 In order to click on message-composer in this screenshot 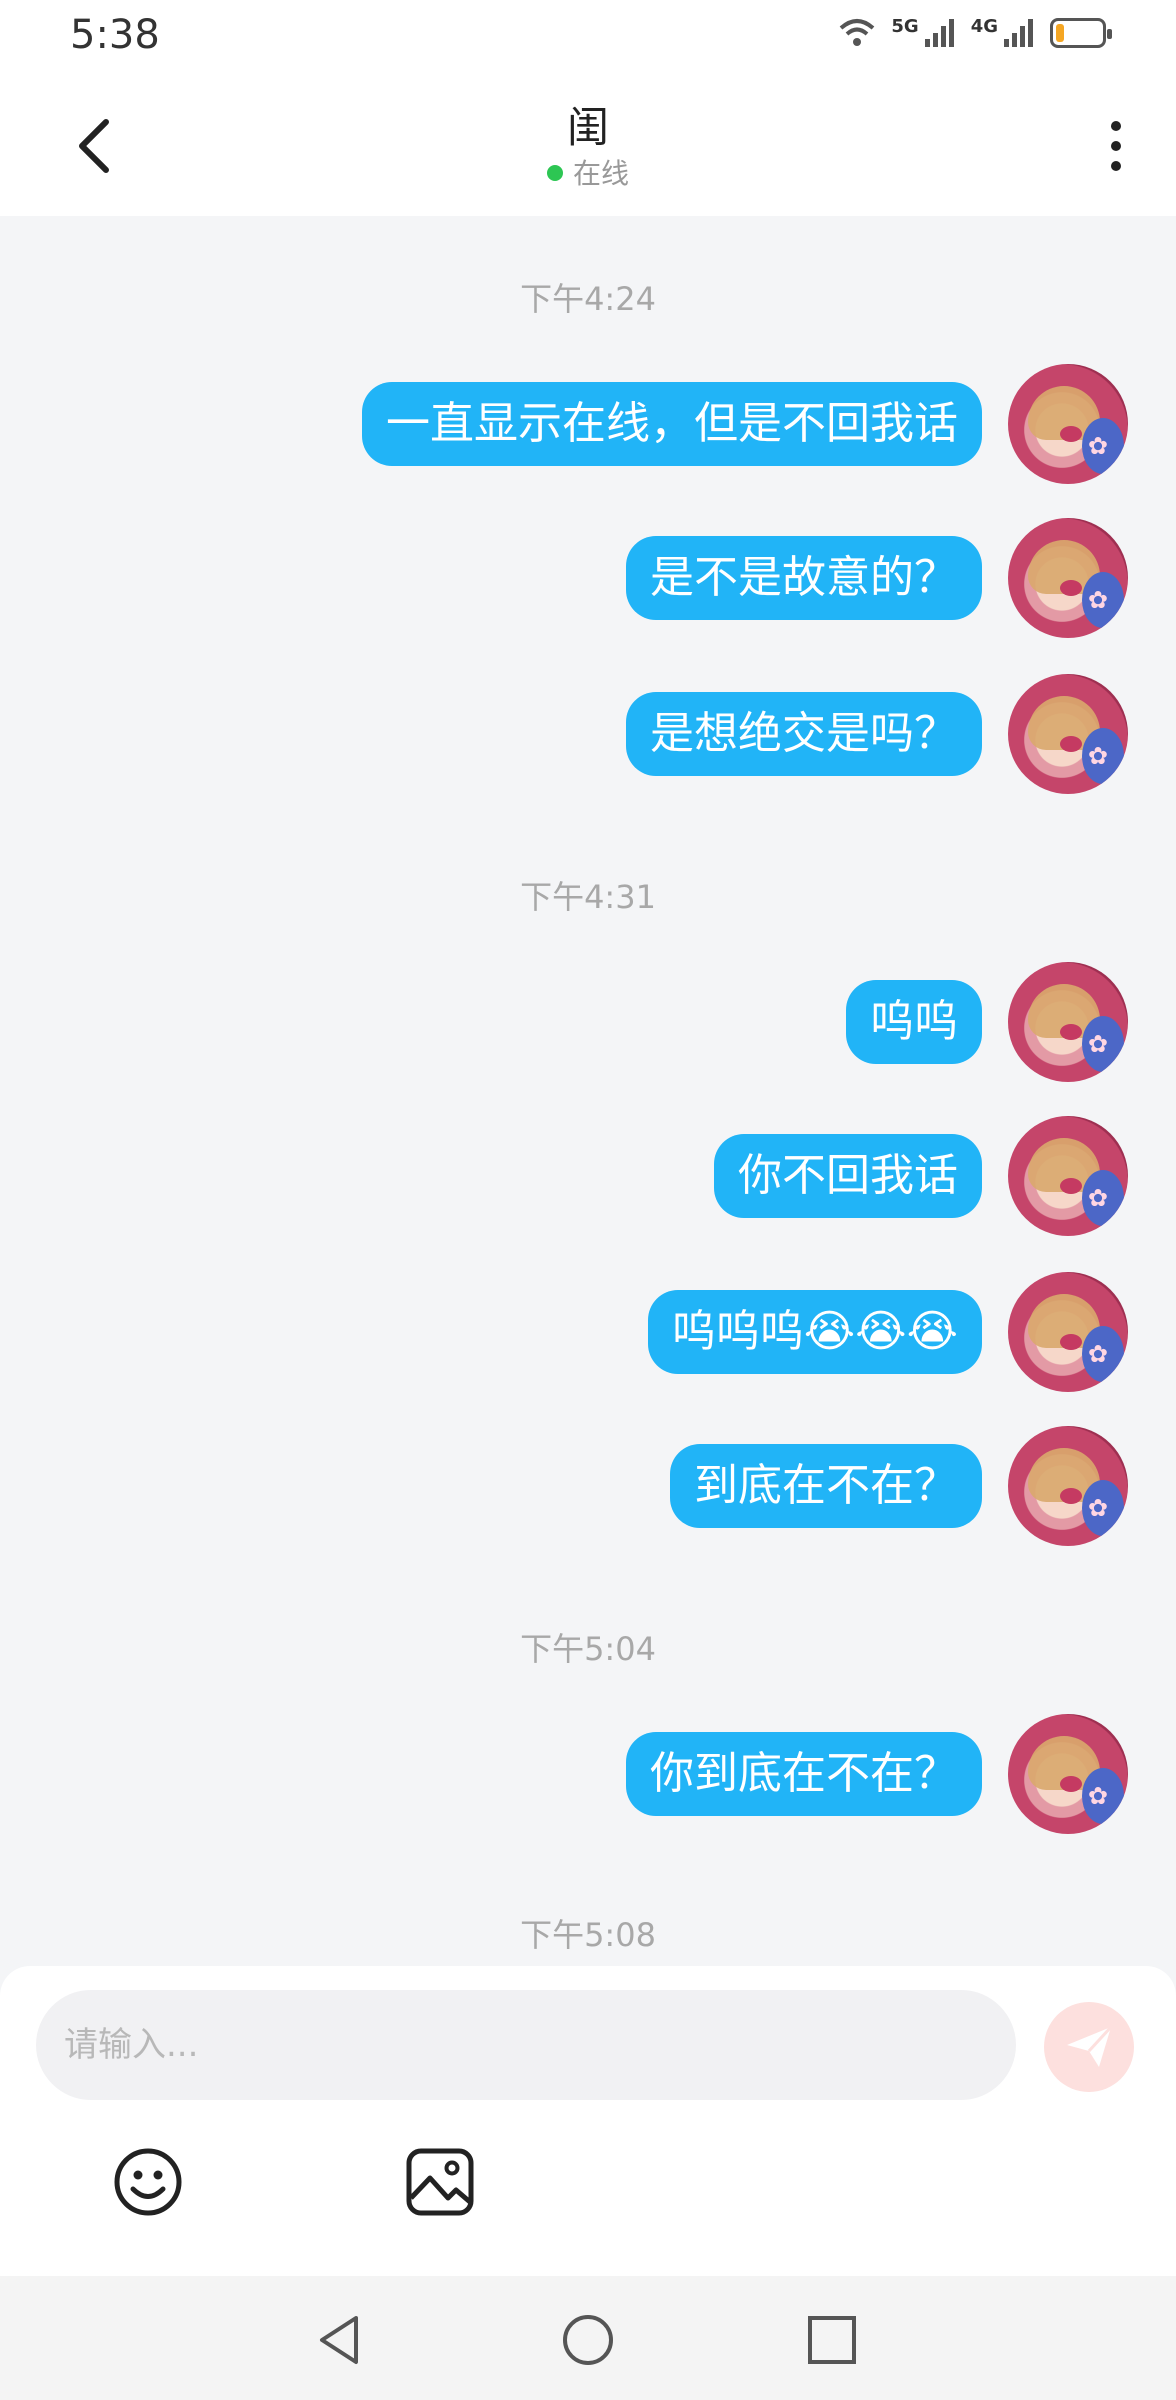, I will do `click(588, 2121)`.